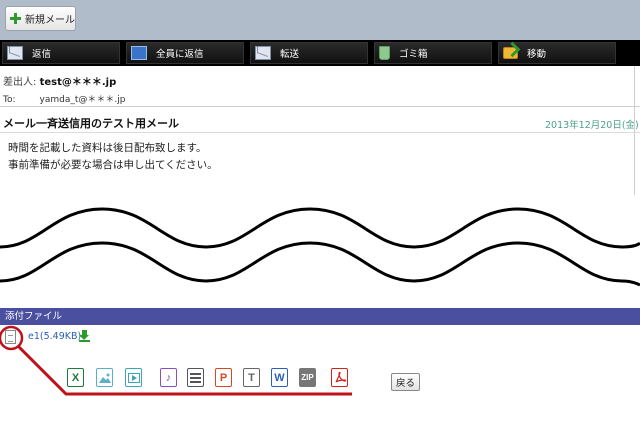 The image size is (640, 426). Describe the element at coordinates (42, 54) in the screenshot. I see `reply-label: 返信` at that location.